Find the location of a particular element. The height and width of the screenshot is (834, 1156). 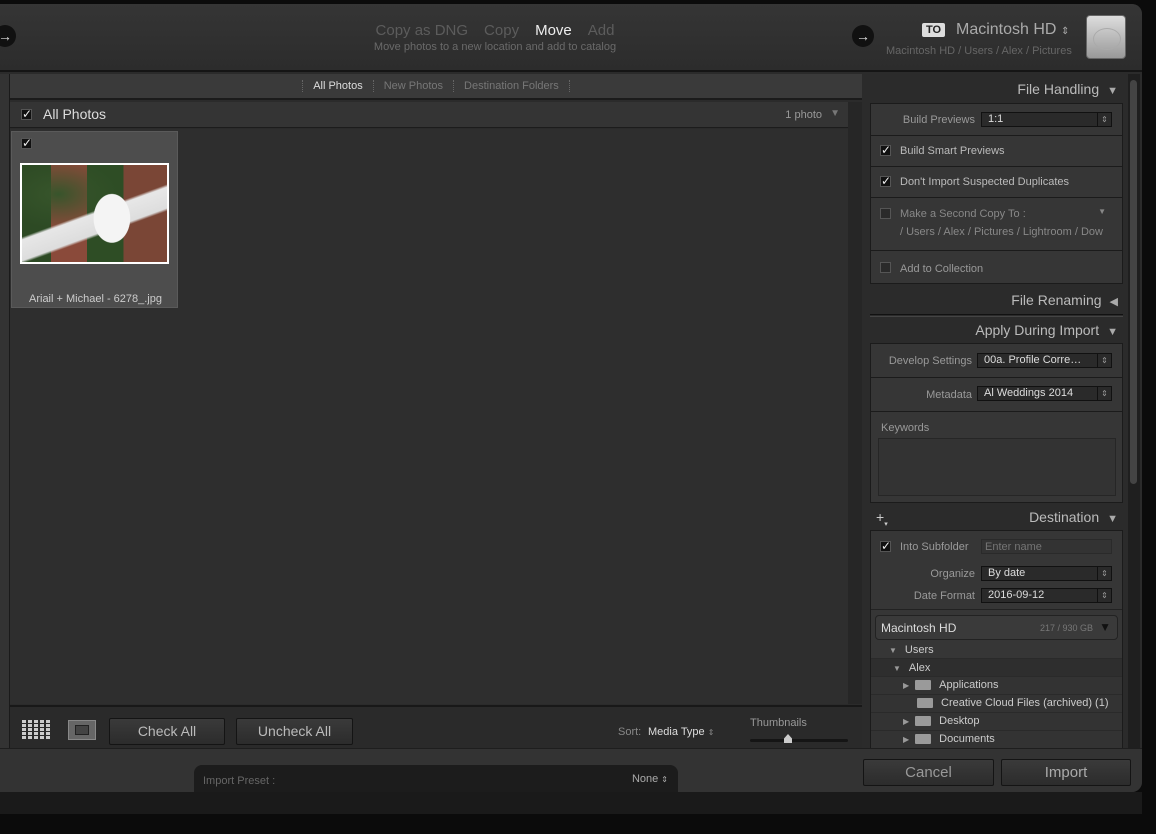

import-preset-label: Import Preset : is located at coordinates (239, 781).